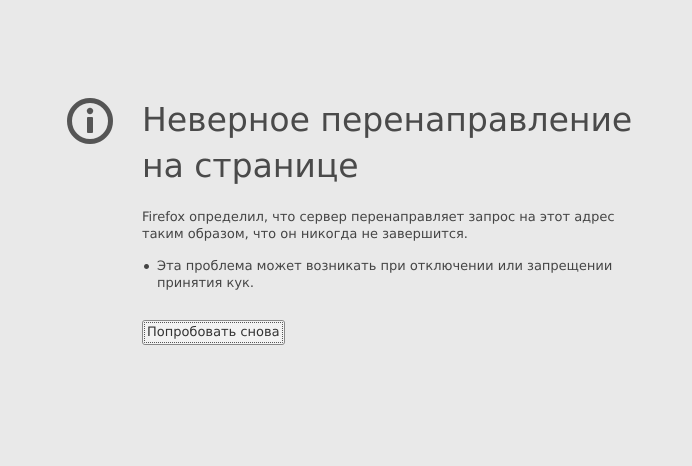 The image size is (692, 466). Describe the element at coordinates (385, 275) in the screenshot. I see `bullet-text: Эта проблема может возникать при отключении или запрещении принятия кук.` at that location.